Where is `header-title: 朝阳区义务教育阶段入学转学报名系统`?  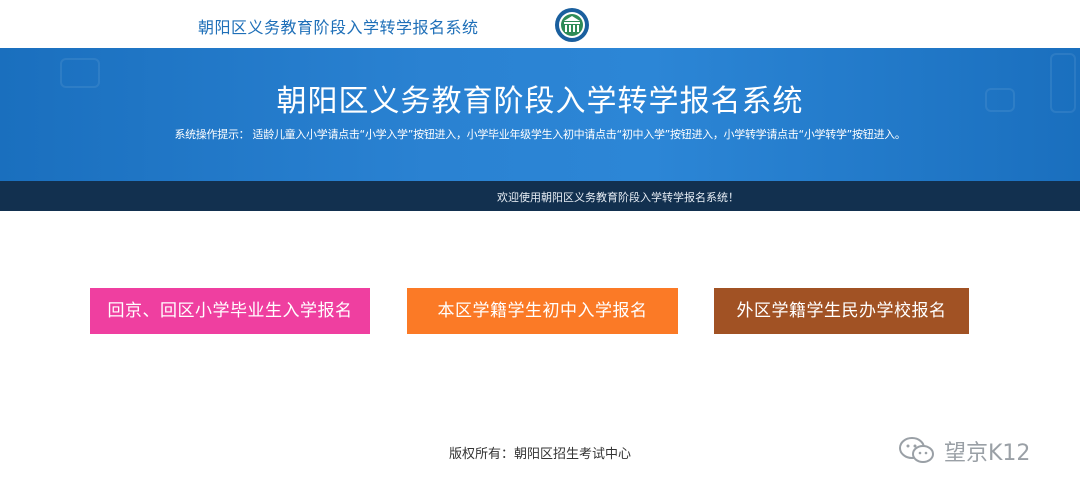 header-title: 朝阳区义务教育阶段入学转学报名系统 is located at coordinates (338, 27).